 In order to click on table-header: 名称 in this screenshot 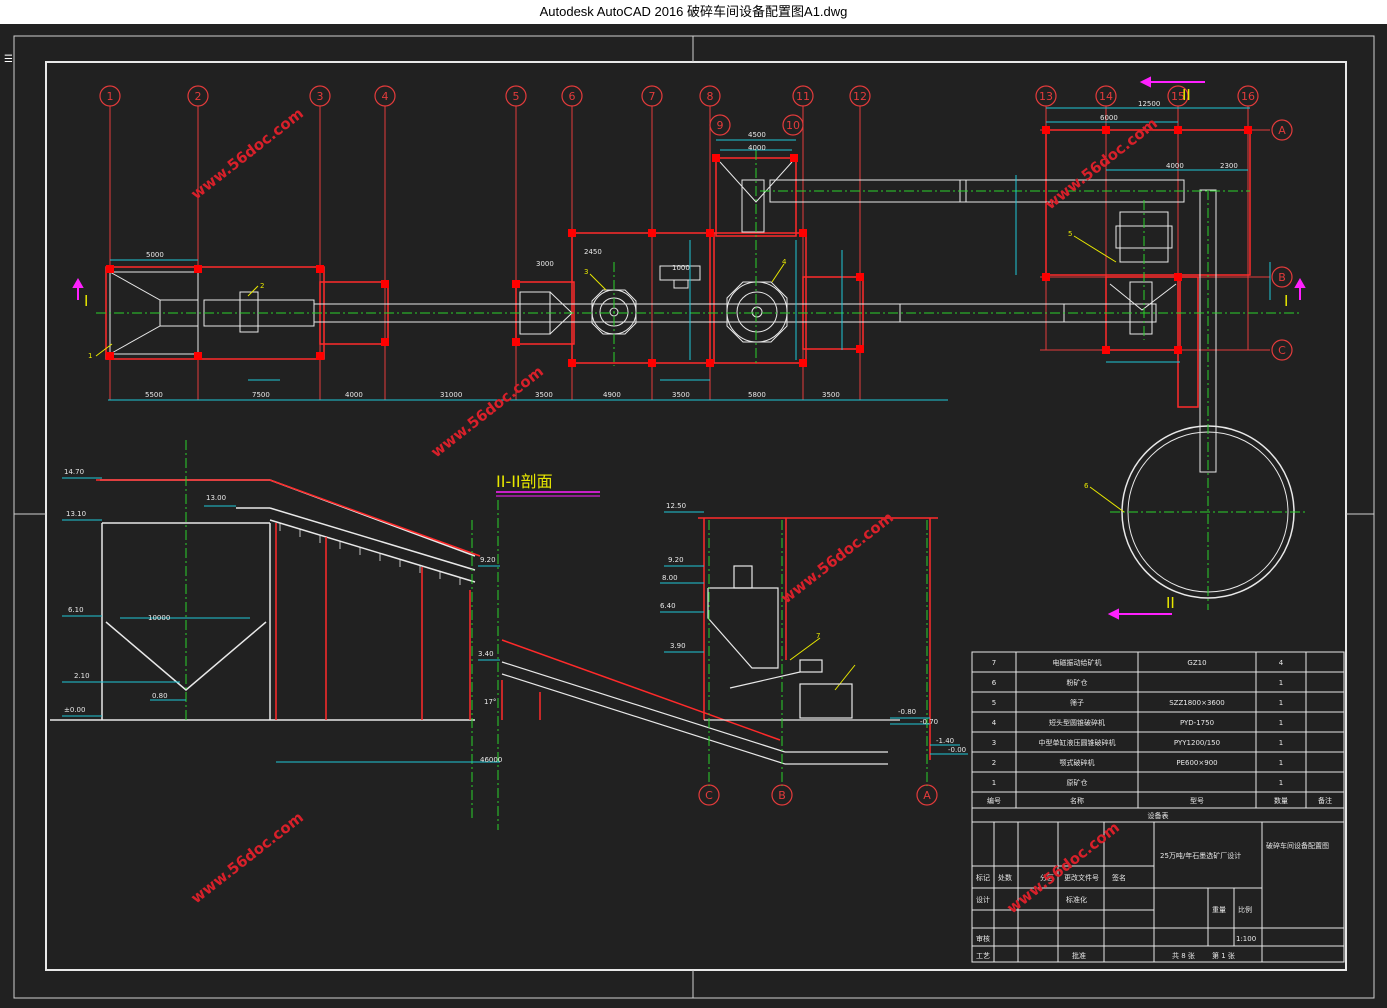, I will do `click(1077, 800)`.